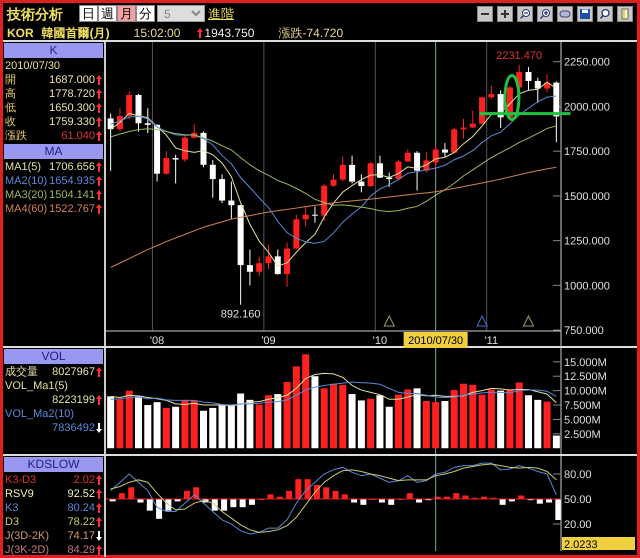  I want to click on period-tab: 週, so click(107, 13).